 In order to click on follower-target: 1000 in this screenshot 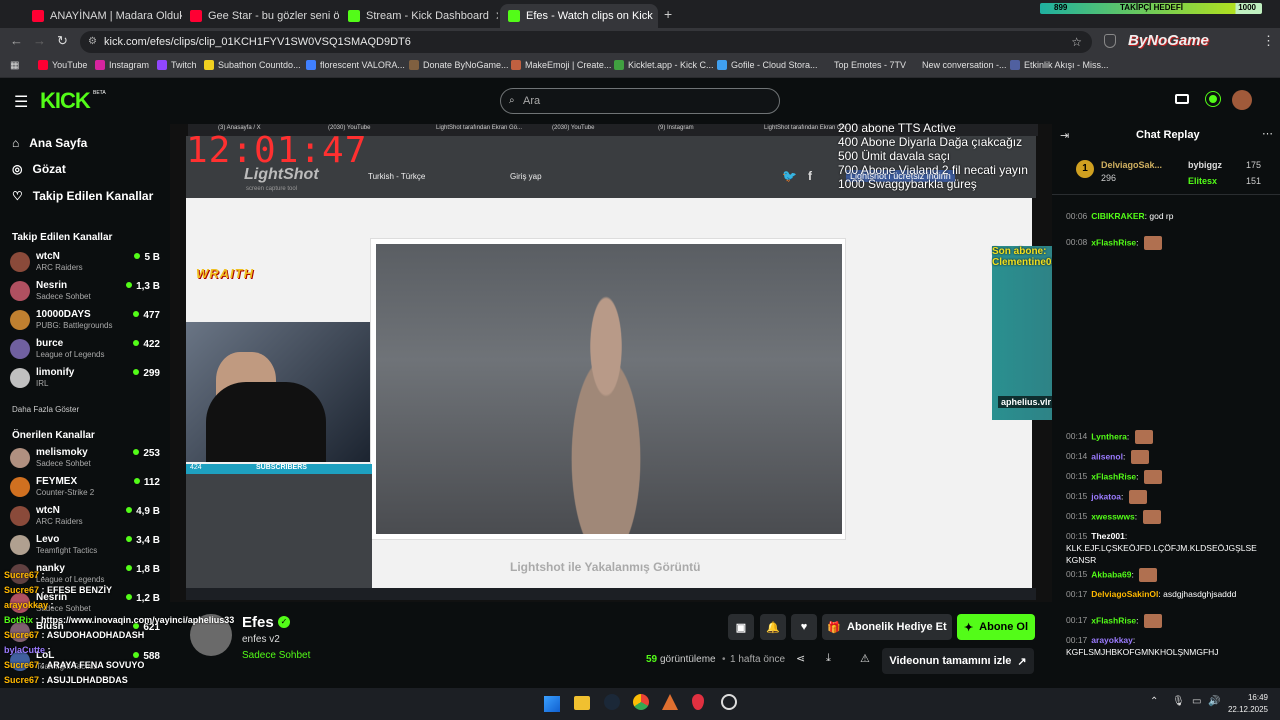, I will do `click(1247, 7)`.